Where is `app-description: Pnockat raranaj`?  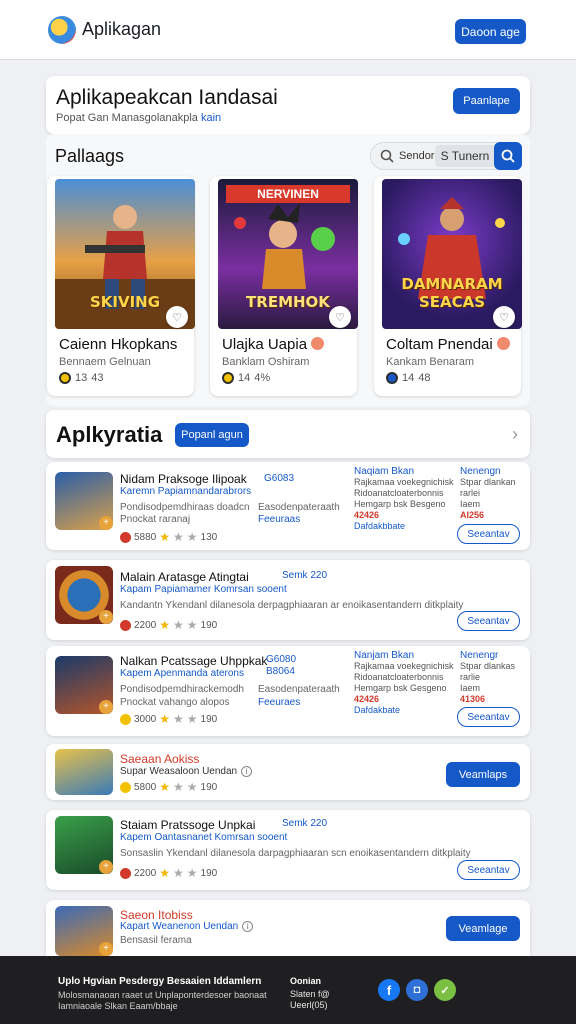 app-description: Pnockat raranaj is located at coordinates (155, 519).